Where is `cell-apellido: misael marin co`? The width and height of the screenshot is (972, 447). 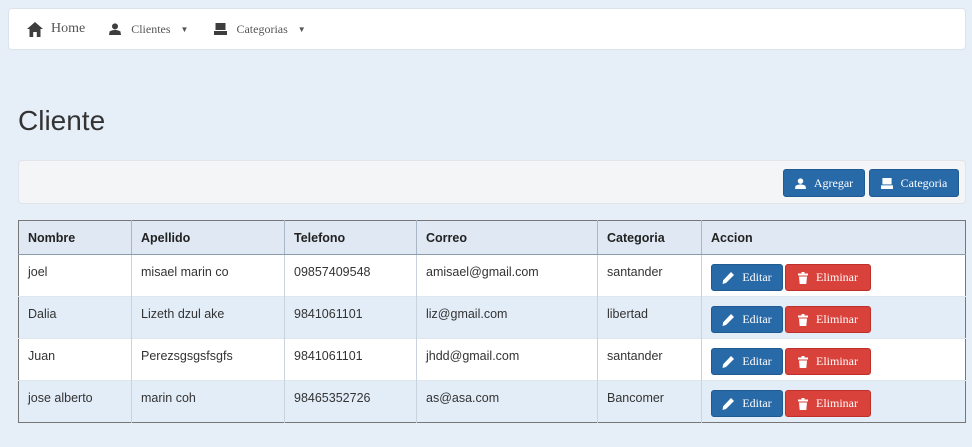 cell-apellido: misael marin co is located at coordinates (208, 275).